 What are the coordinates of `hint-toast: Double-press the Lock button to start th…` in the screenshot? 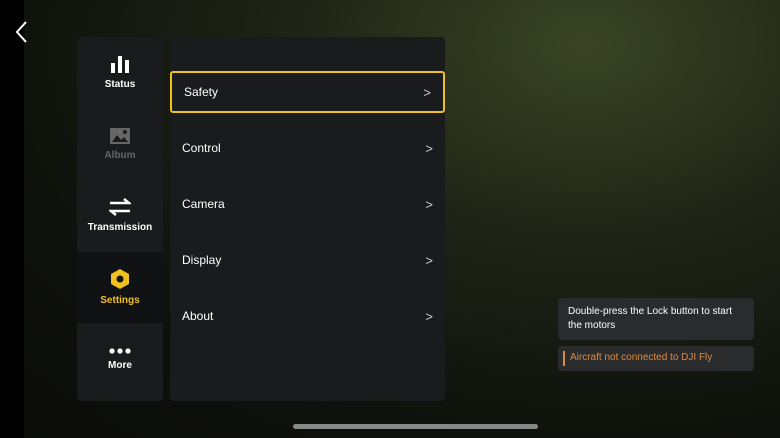 It's located at (656, 319).